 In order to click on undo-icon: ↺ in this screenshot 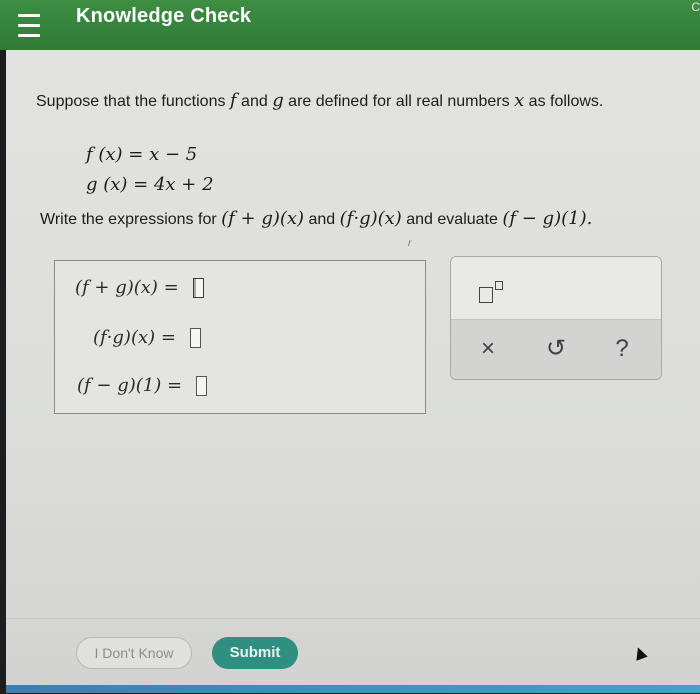, I will do `click(556, 349)`.